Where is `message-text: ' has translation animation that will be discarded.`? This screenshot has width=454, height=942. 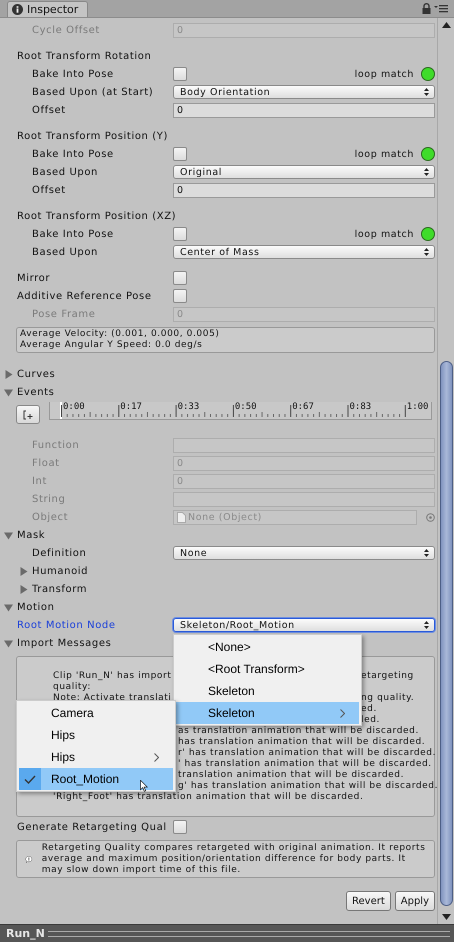 message-text: ' has translation animation that will be discarded. is located at coordinates (305, 764).